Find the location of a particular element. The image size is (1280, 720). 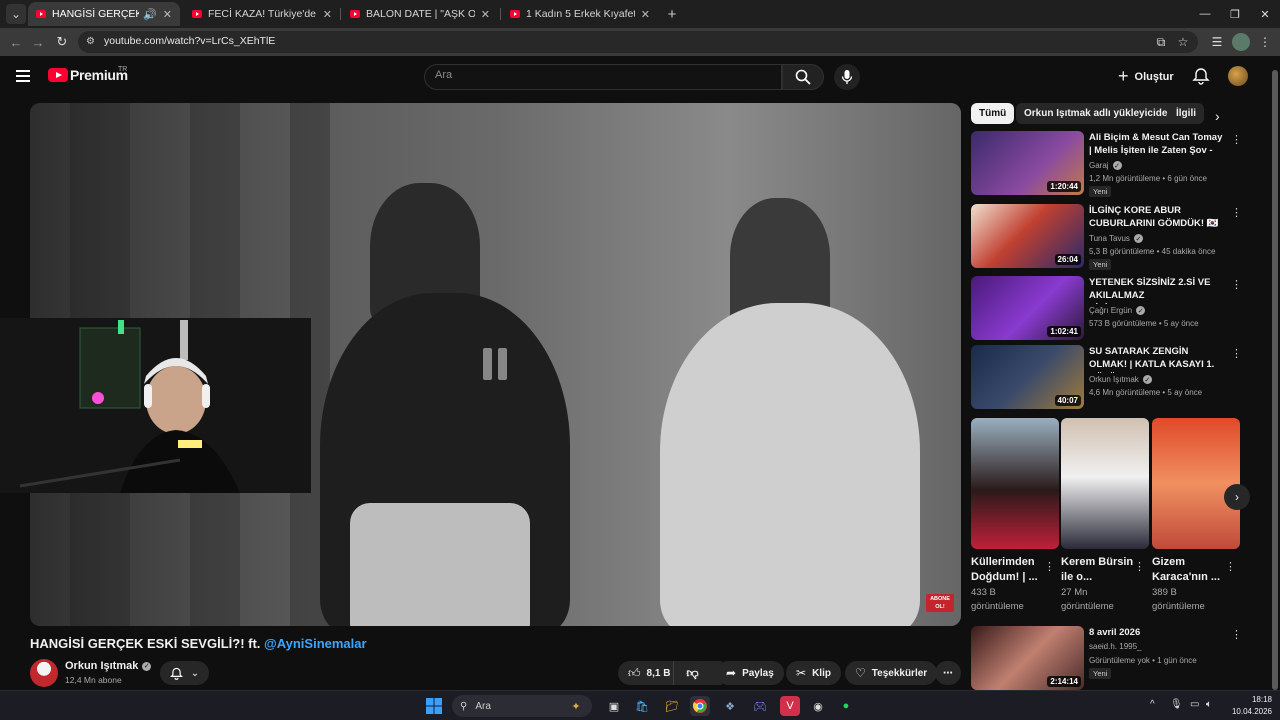

more-actions-button: ⋯ is located at coordinates (948, 673).